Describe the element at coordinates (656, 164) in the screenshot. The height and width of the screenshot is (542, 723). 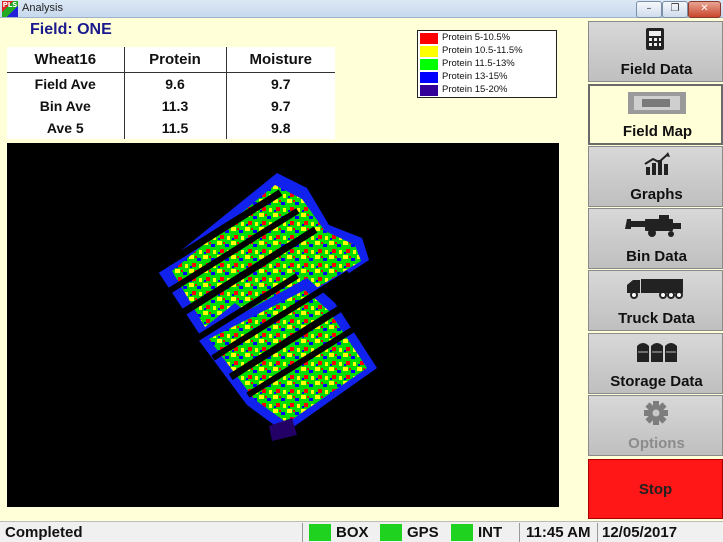
I see `bar-chart-icon` at that location.